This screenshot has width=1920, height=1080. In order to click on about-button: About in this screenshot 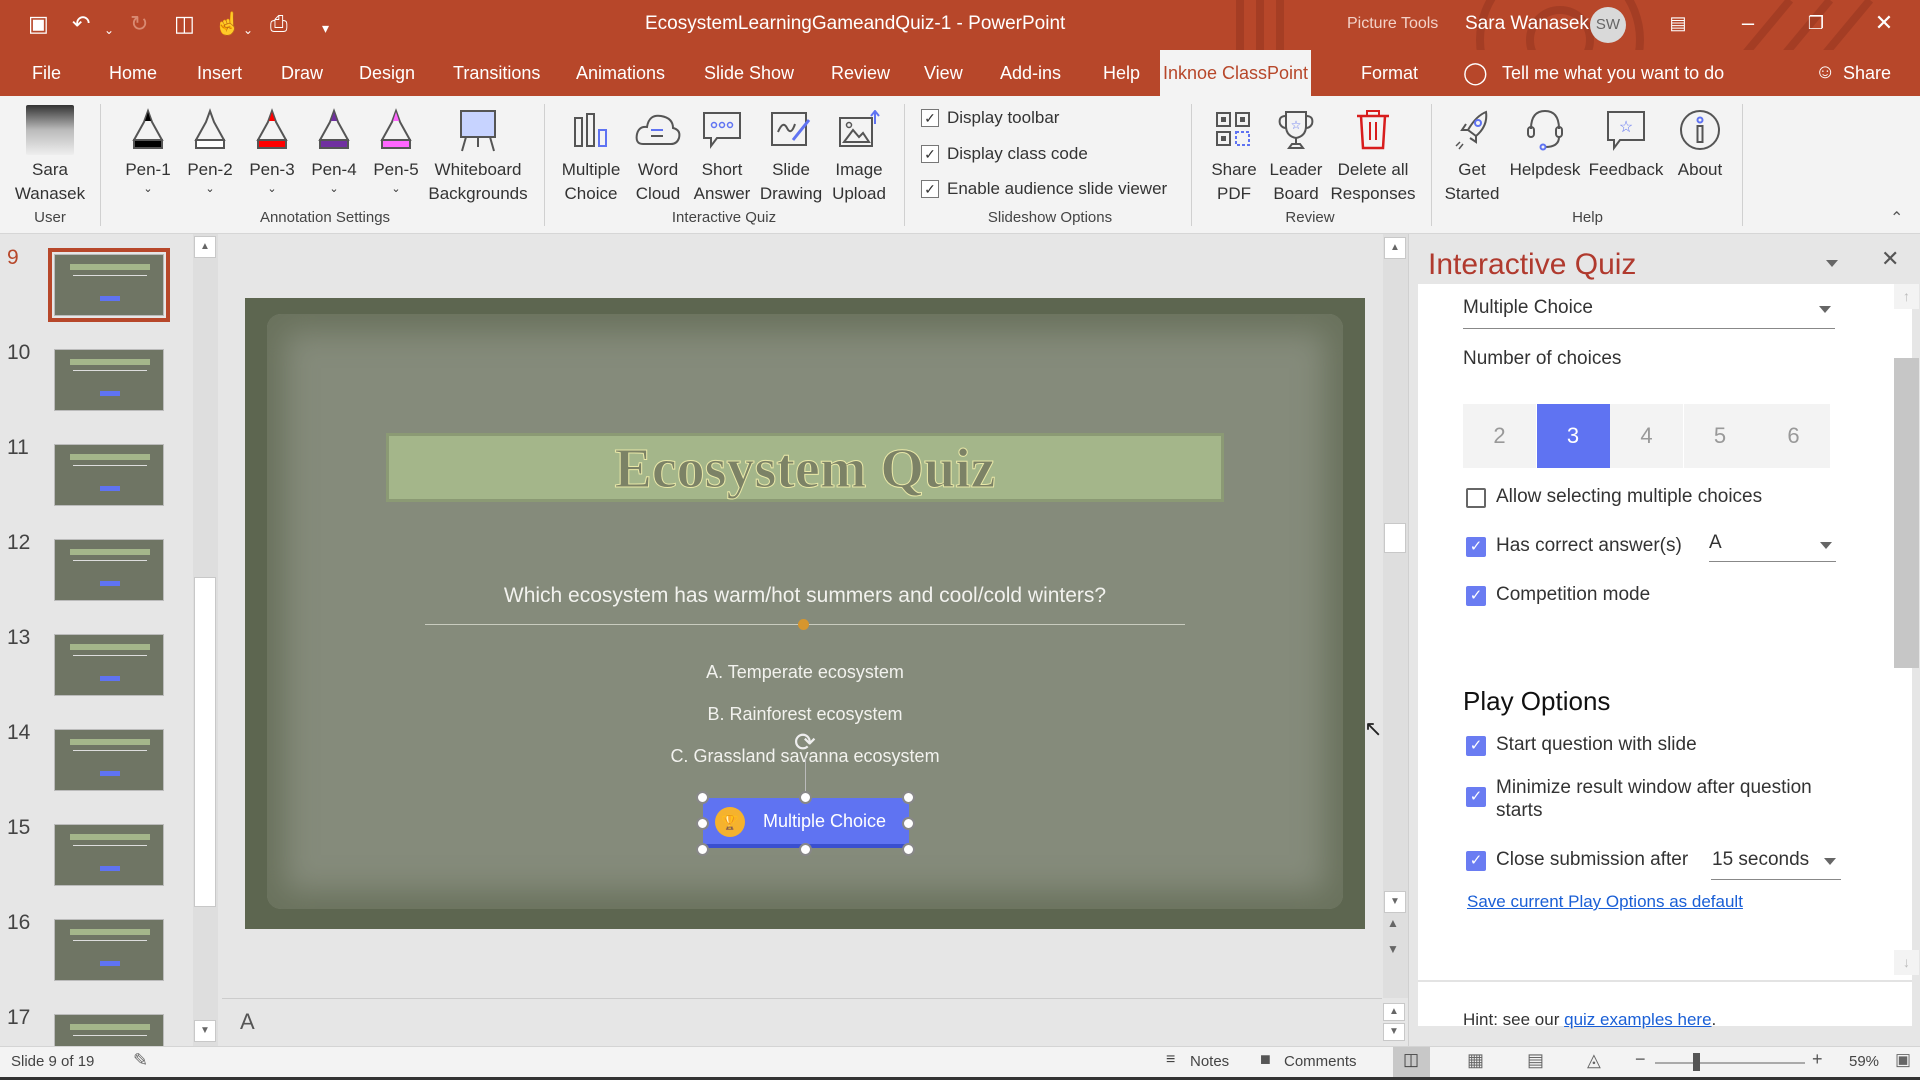, I will do `click(1700, 142)`.